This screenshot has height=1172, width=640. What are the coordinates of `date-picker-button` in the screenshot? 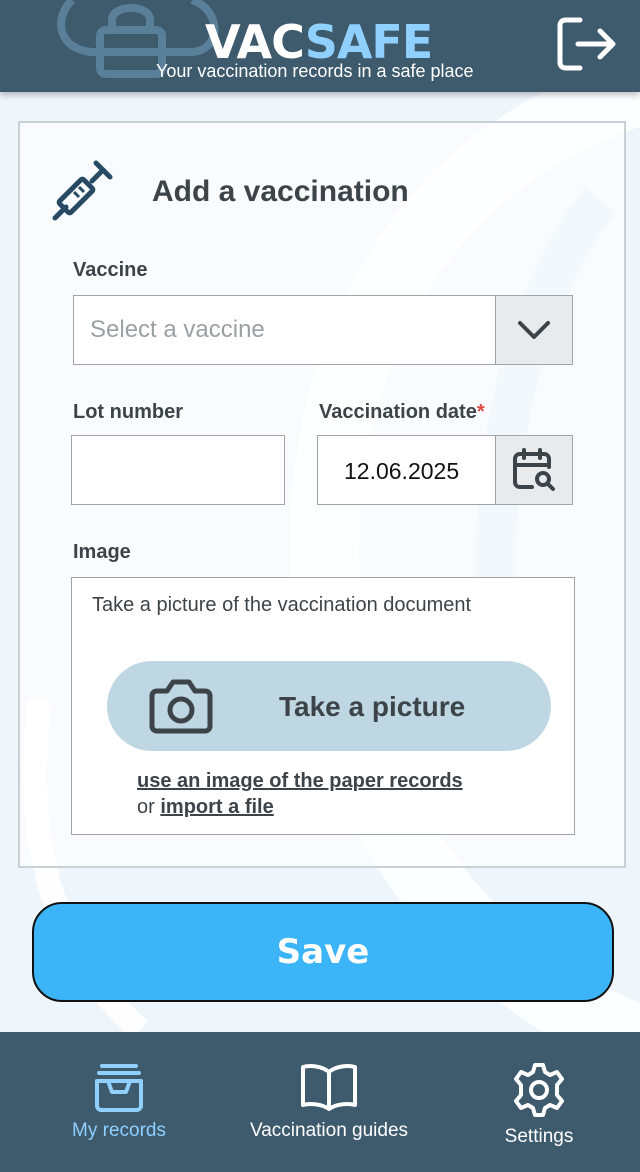 It's located at (533, 470).